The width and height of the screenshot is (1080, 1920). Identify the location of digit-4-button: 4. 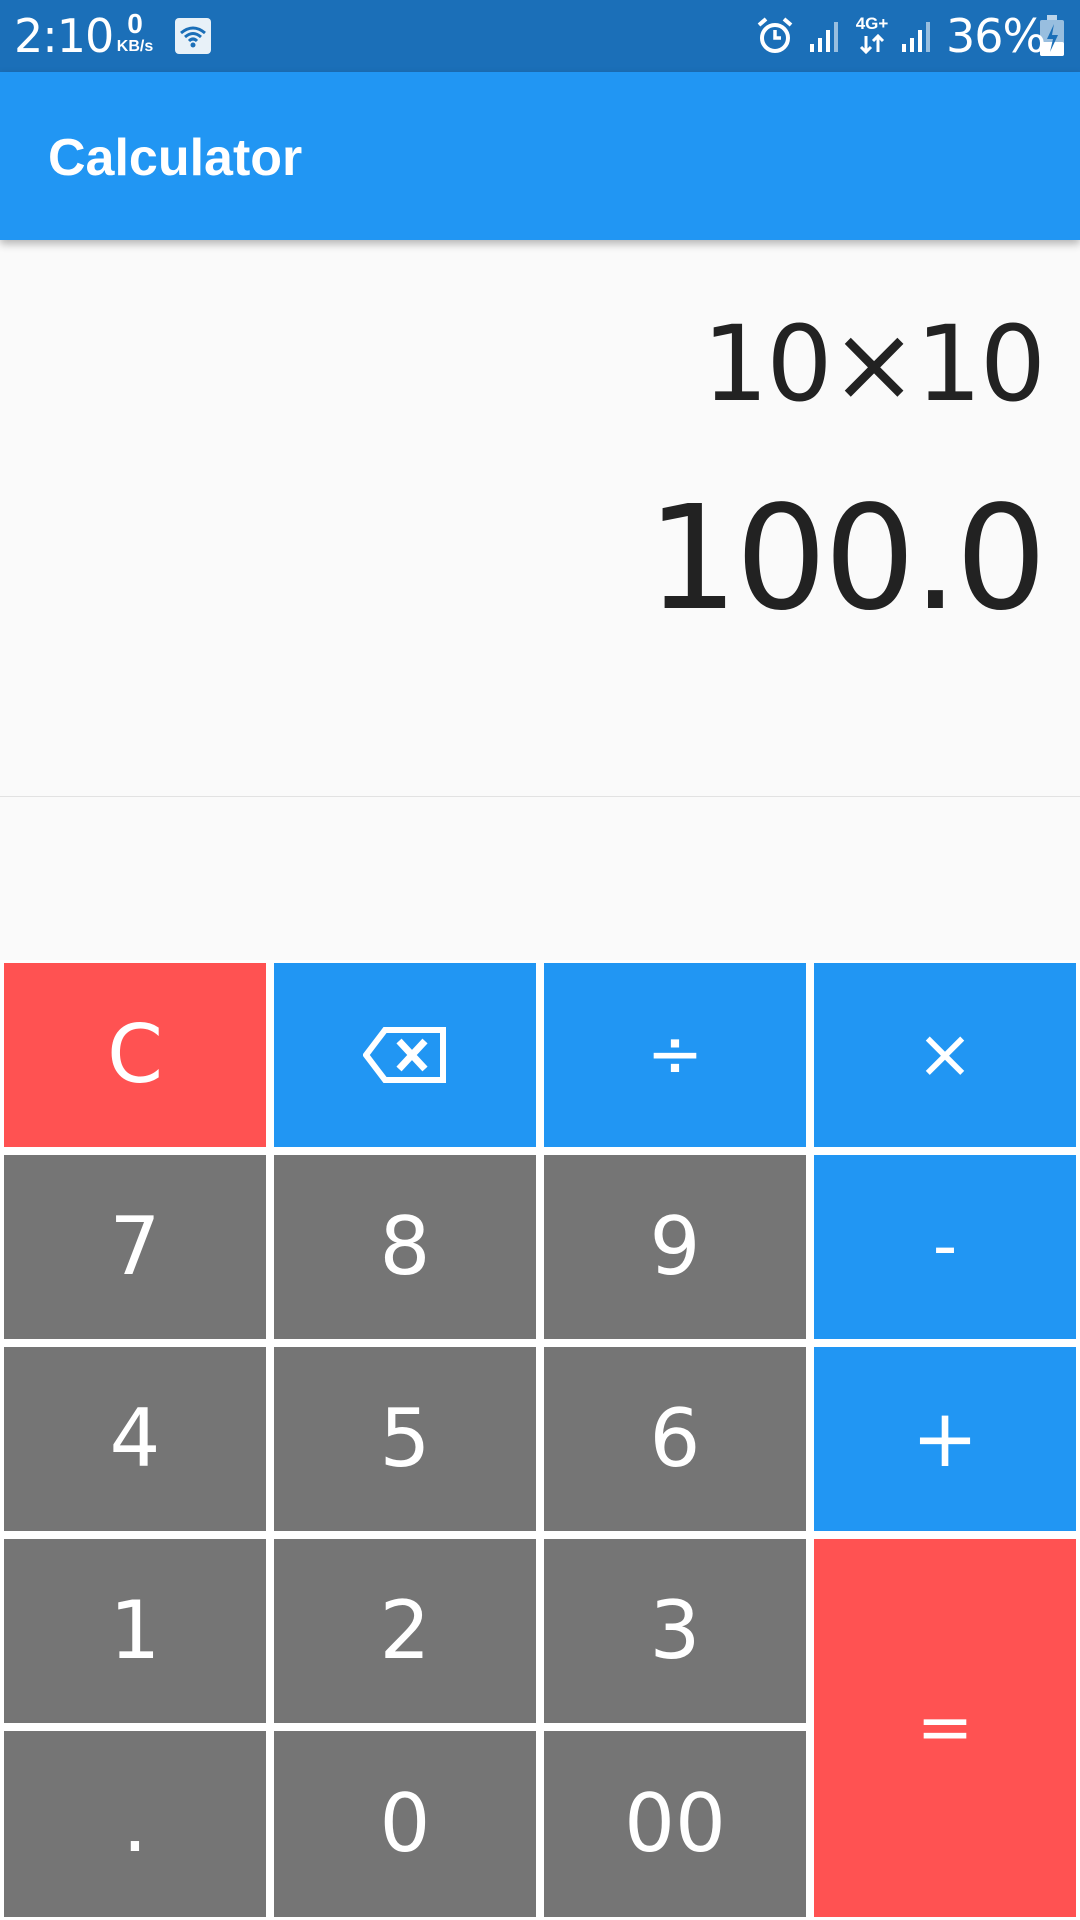
(135, 1439).